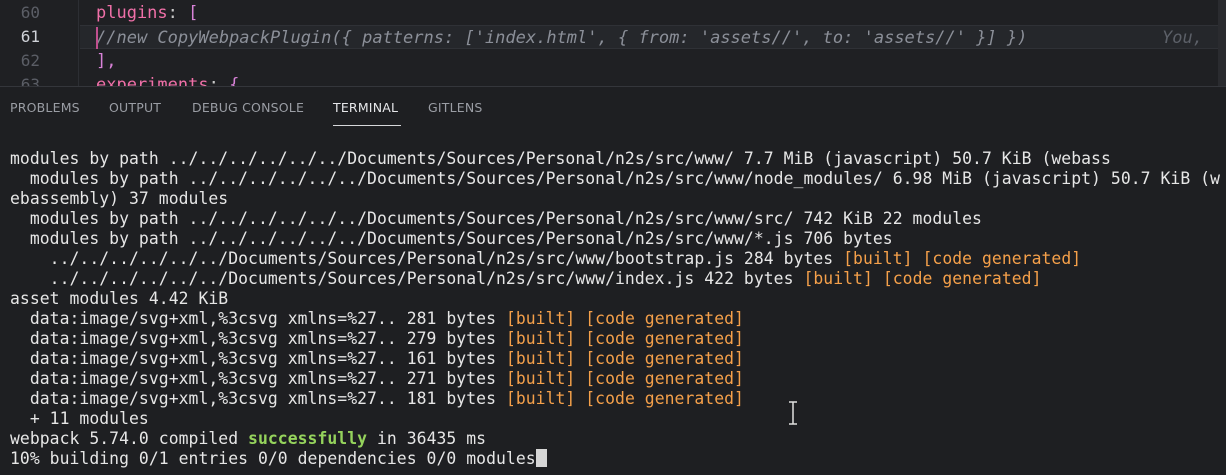 The height and width of the screenshot is (475, 1226). I want to click on code-token-bracket: ],, so click(106, 61).